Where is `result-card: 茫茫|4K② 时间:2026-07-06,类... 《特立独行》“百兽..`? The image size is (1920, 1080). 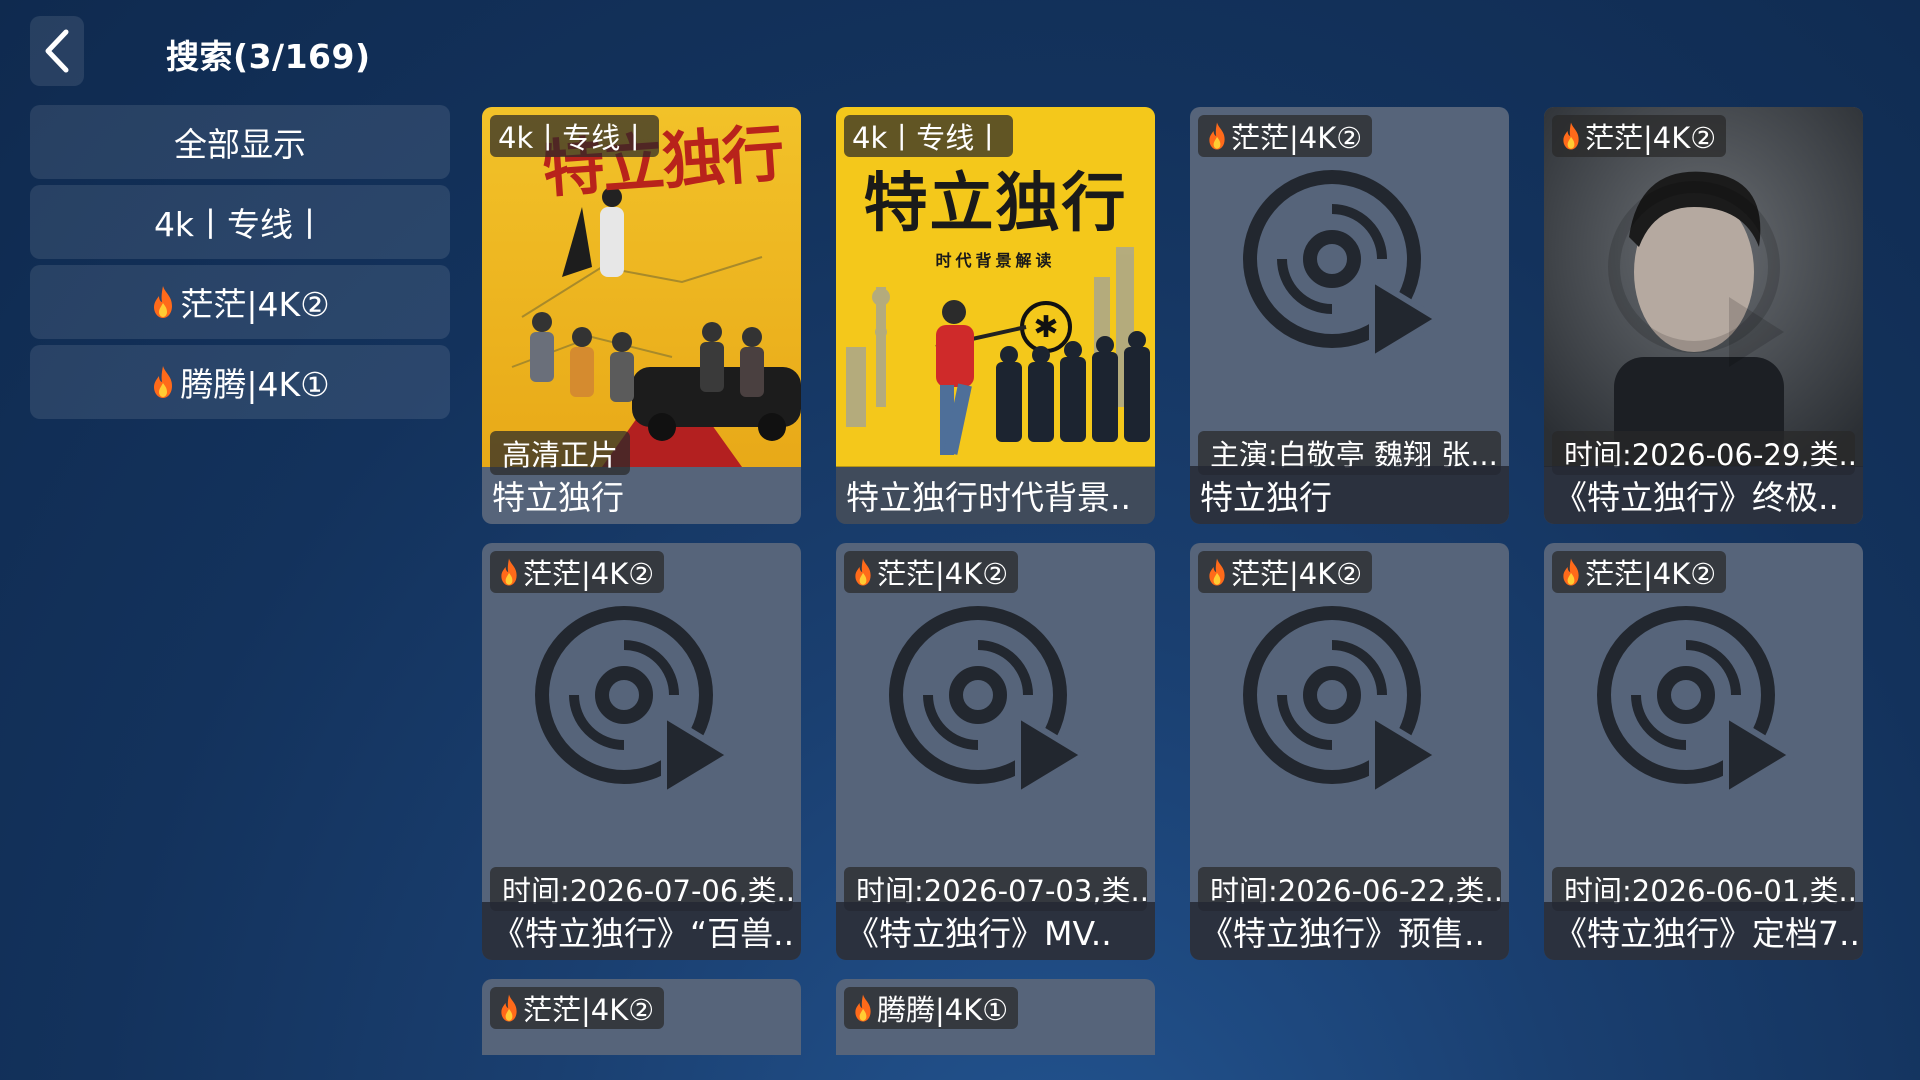 result-card: 茫茫|4K② 时间:2026-07-06,类... 《特立独行》“百兽.. is located at coordinates (641, 751).